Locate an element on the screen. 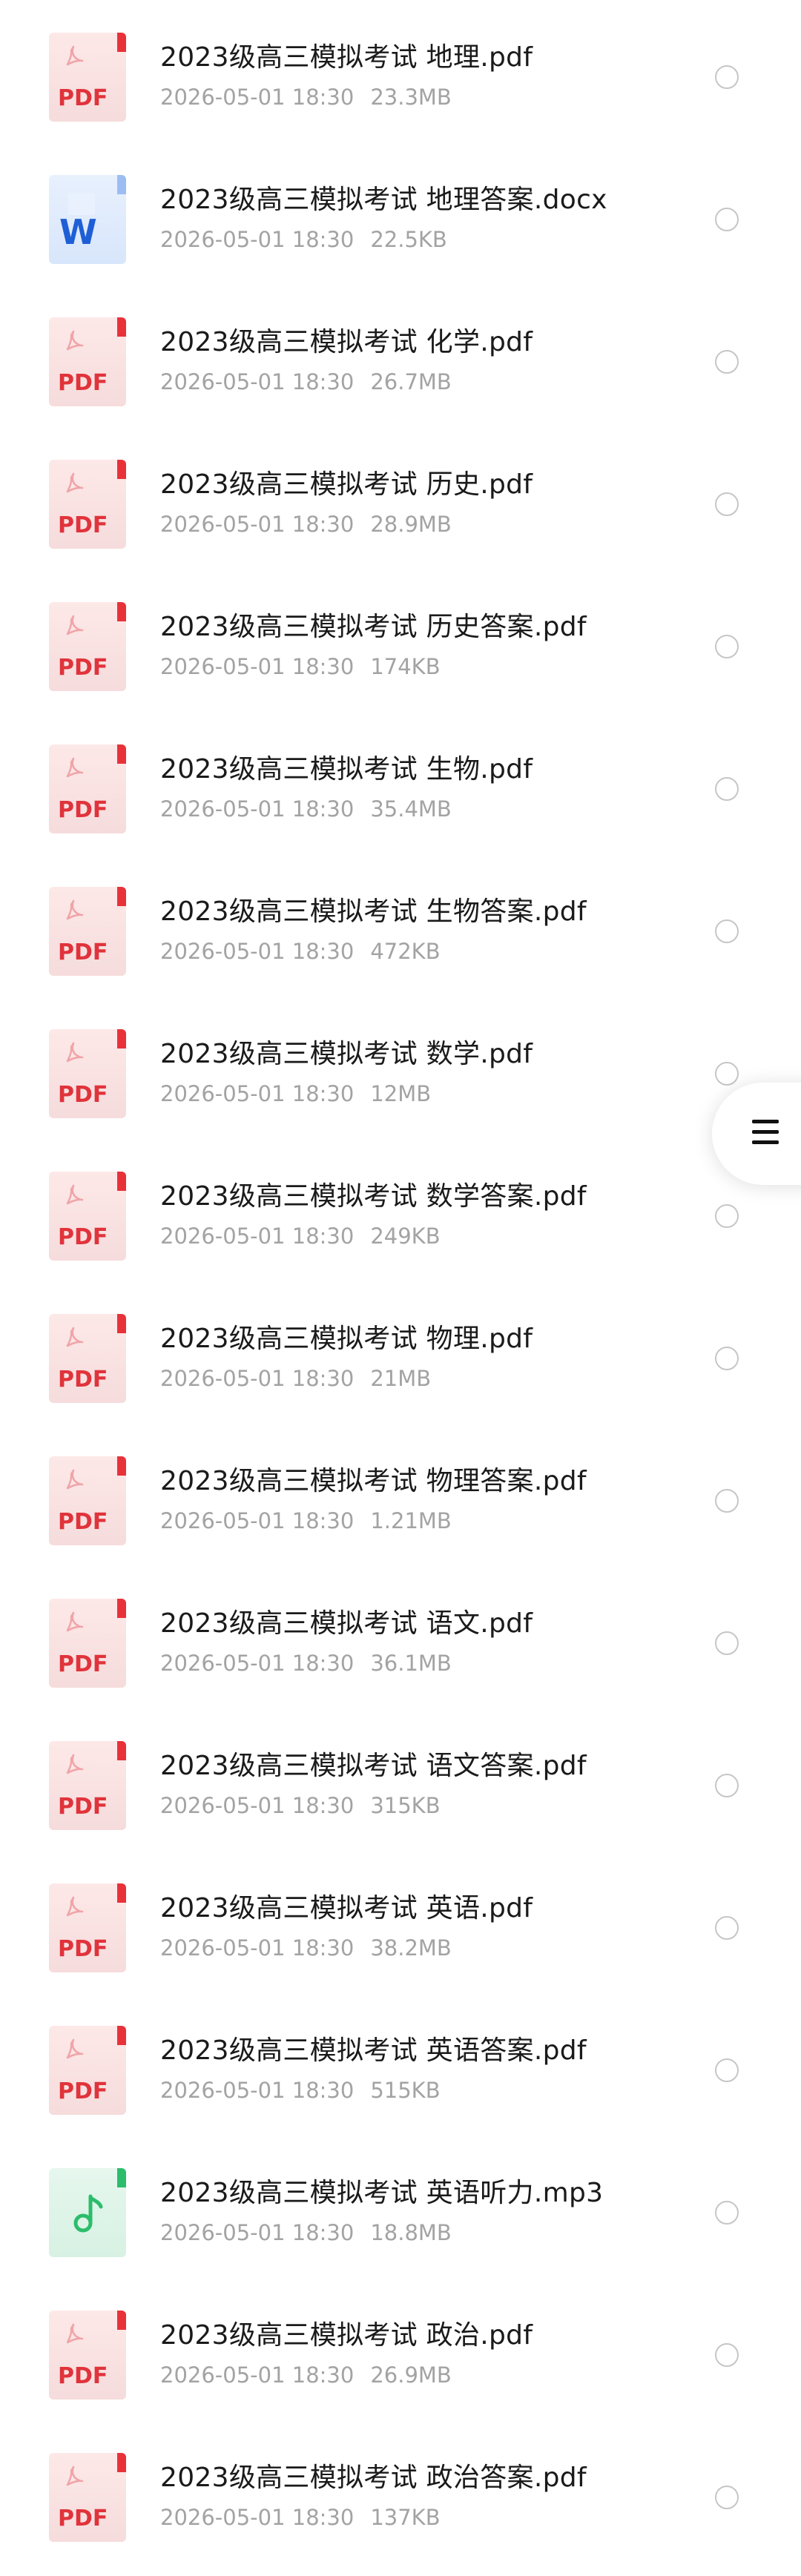  file-meta: 2026-05-01 18:30 36.1MB is located at coordinates (306, 1663).